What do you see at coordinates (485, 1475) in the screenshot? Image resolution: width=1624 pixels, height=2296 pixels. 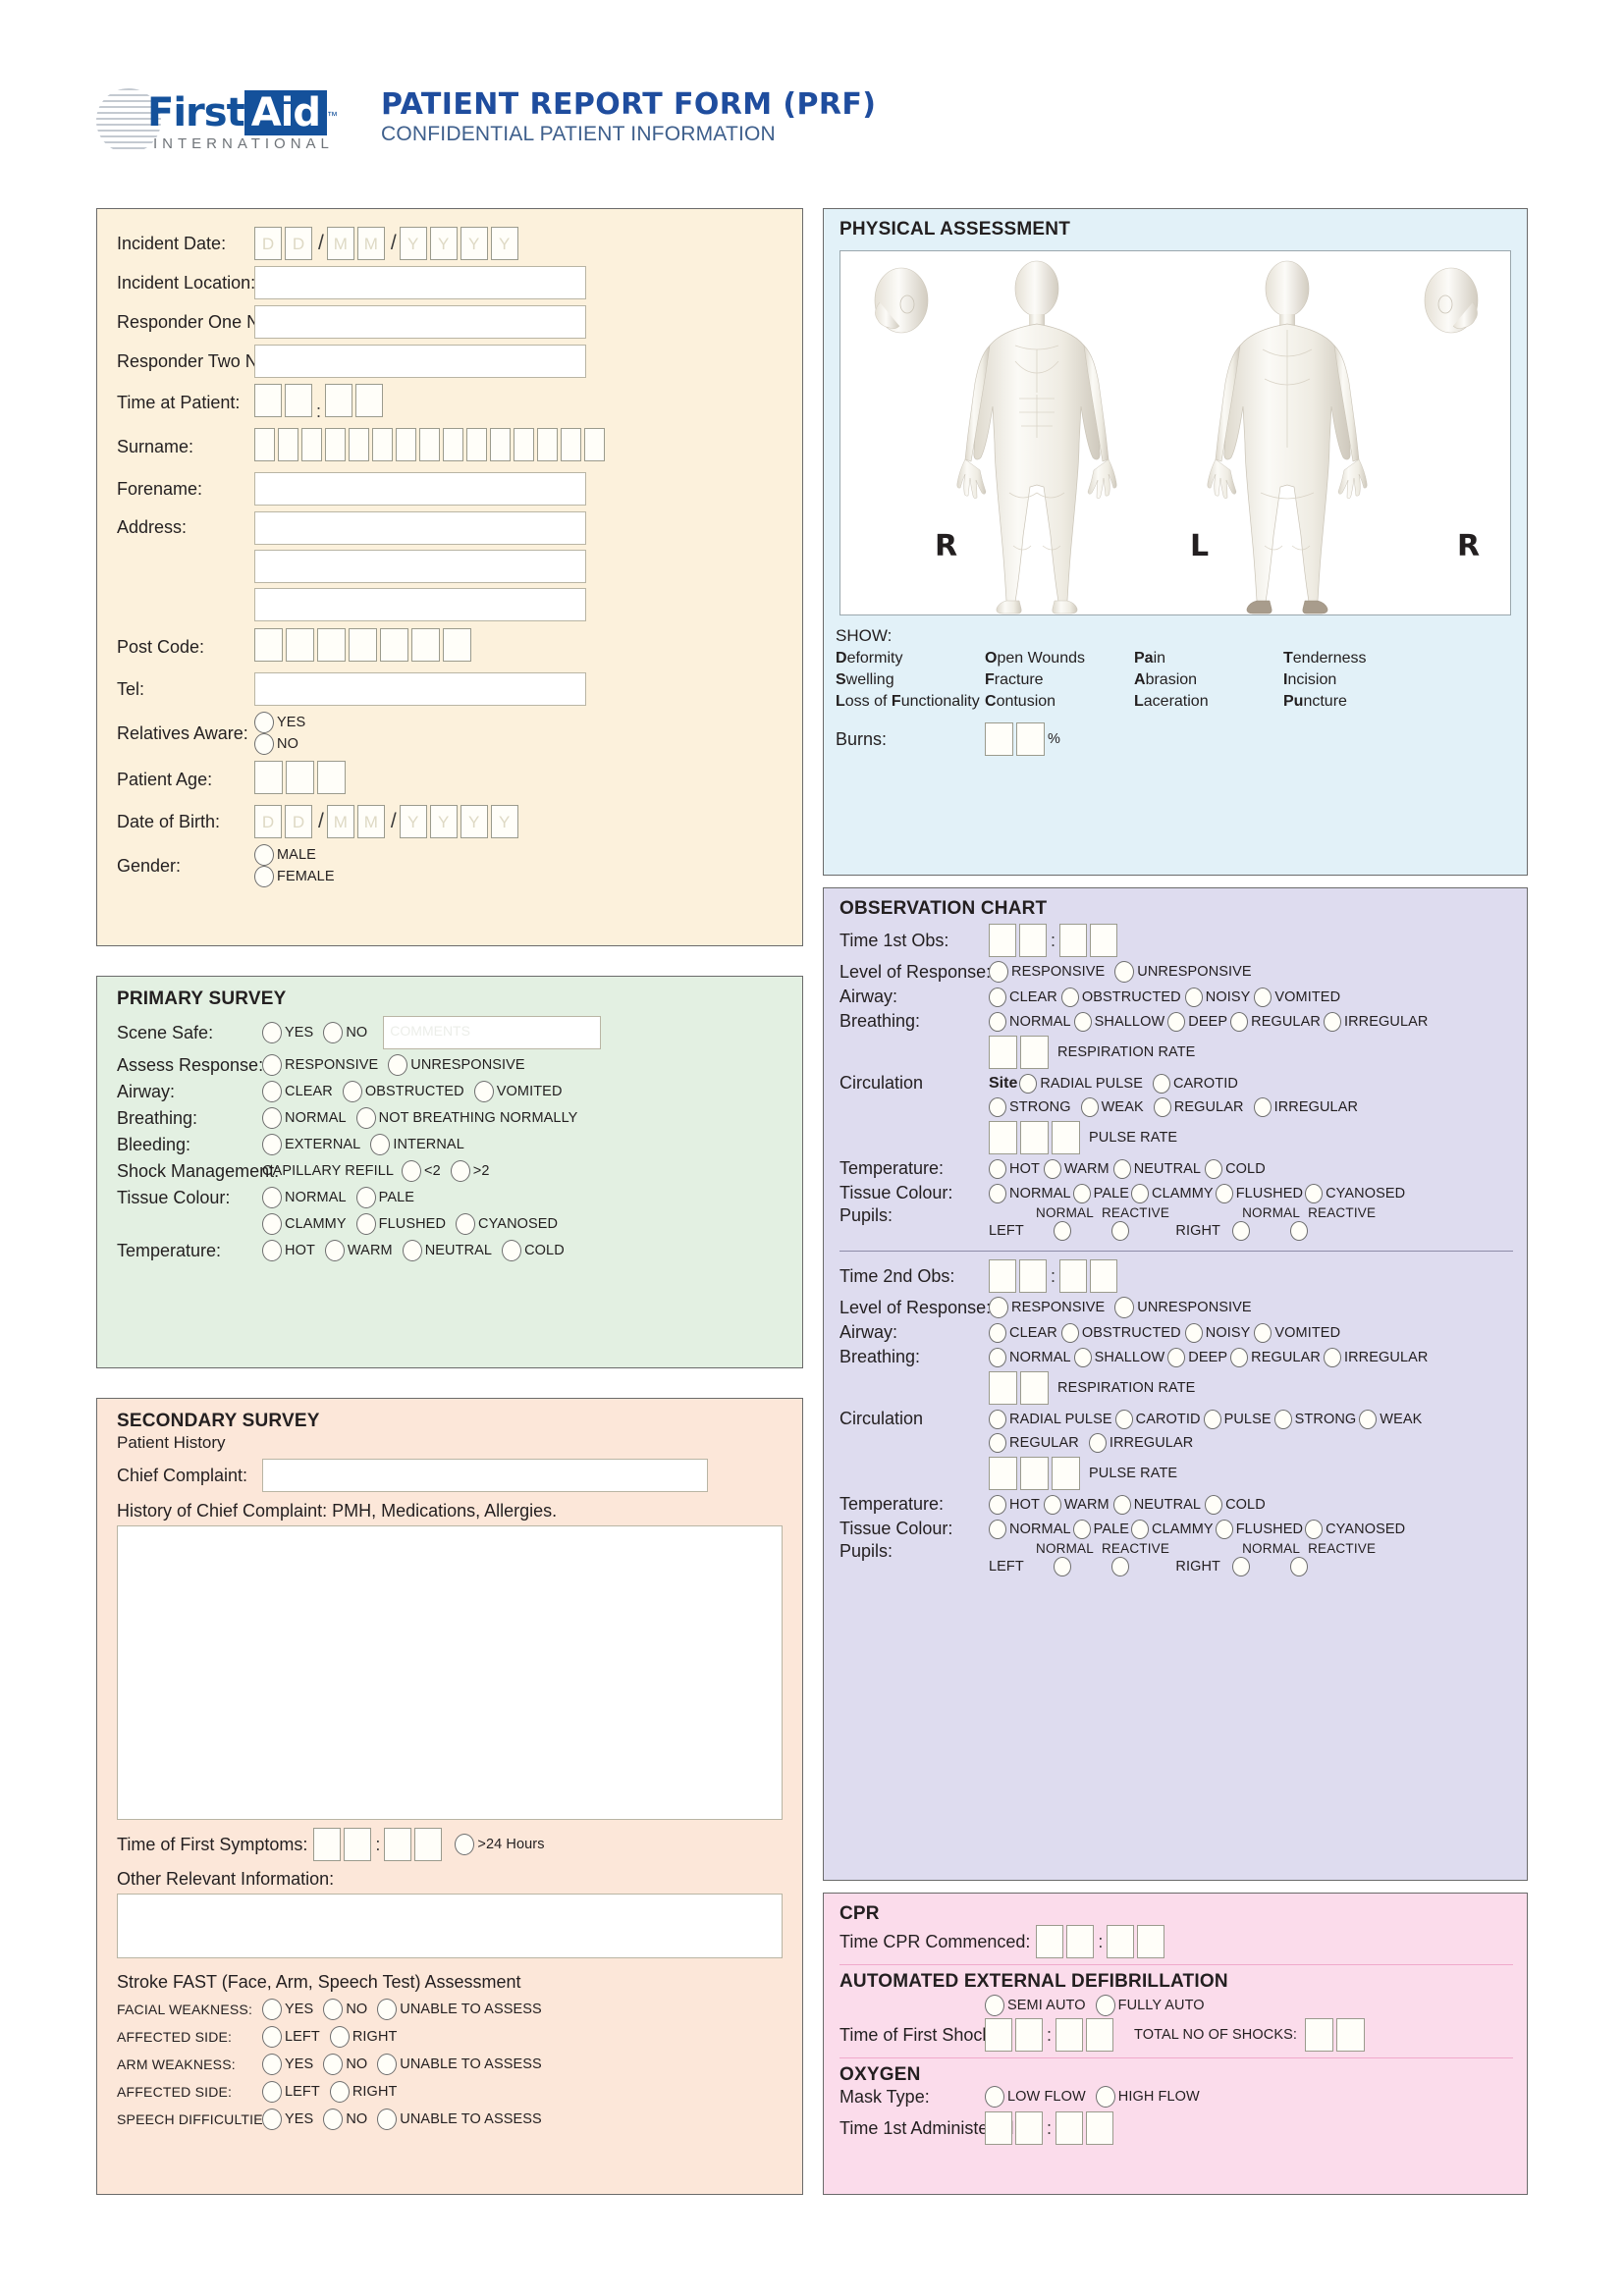 I see `chief-complaint-input` at bounding box center [485, 1475].